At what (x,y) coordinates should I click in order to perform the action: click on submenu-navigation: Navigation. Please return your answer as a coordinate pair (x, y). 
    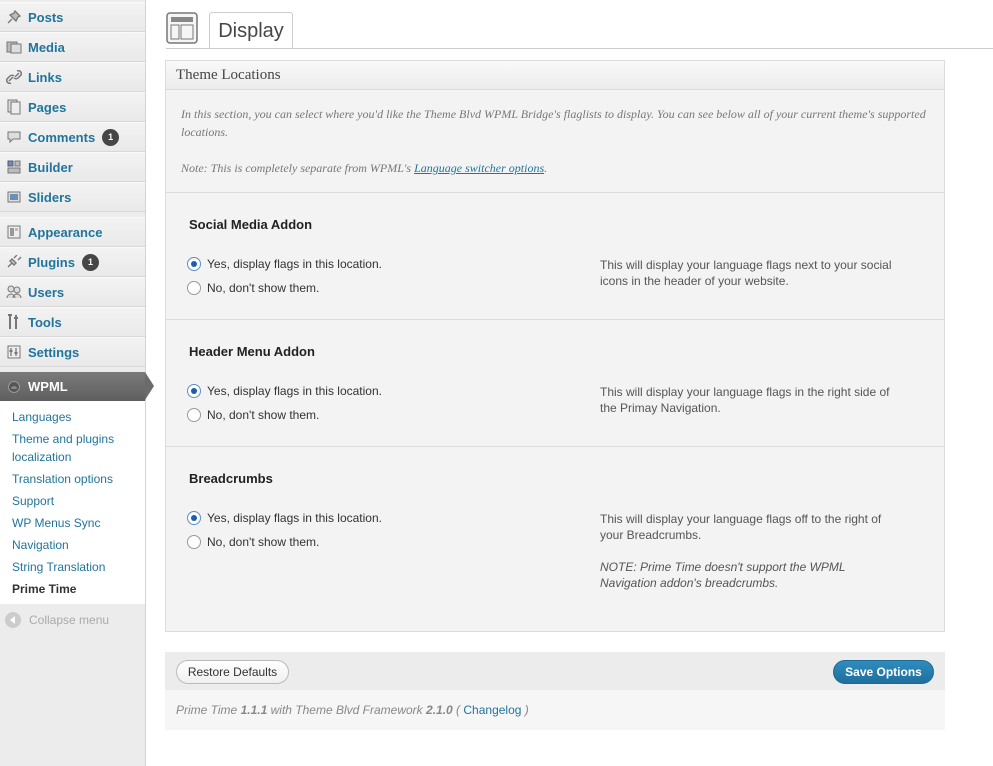
    Looking at the image, I should click on (74, 545).